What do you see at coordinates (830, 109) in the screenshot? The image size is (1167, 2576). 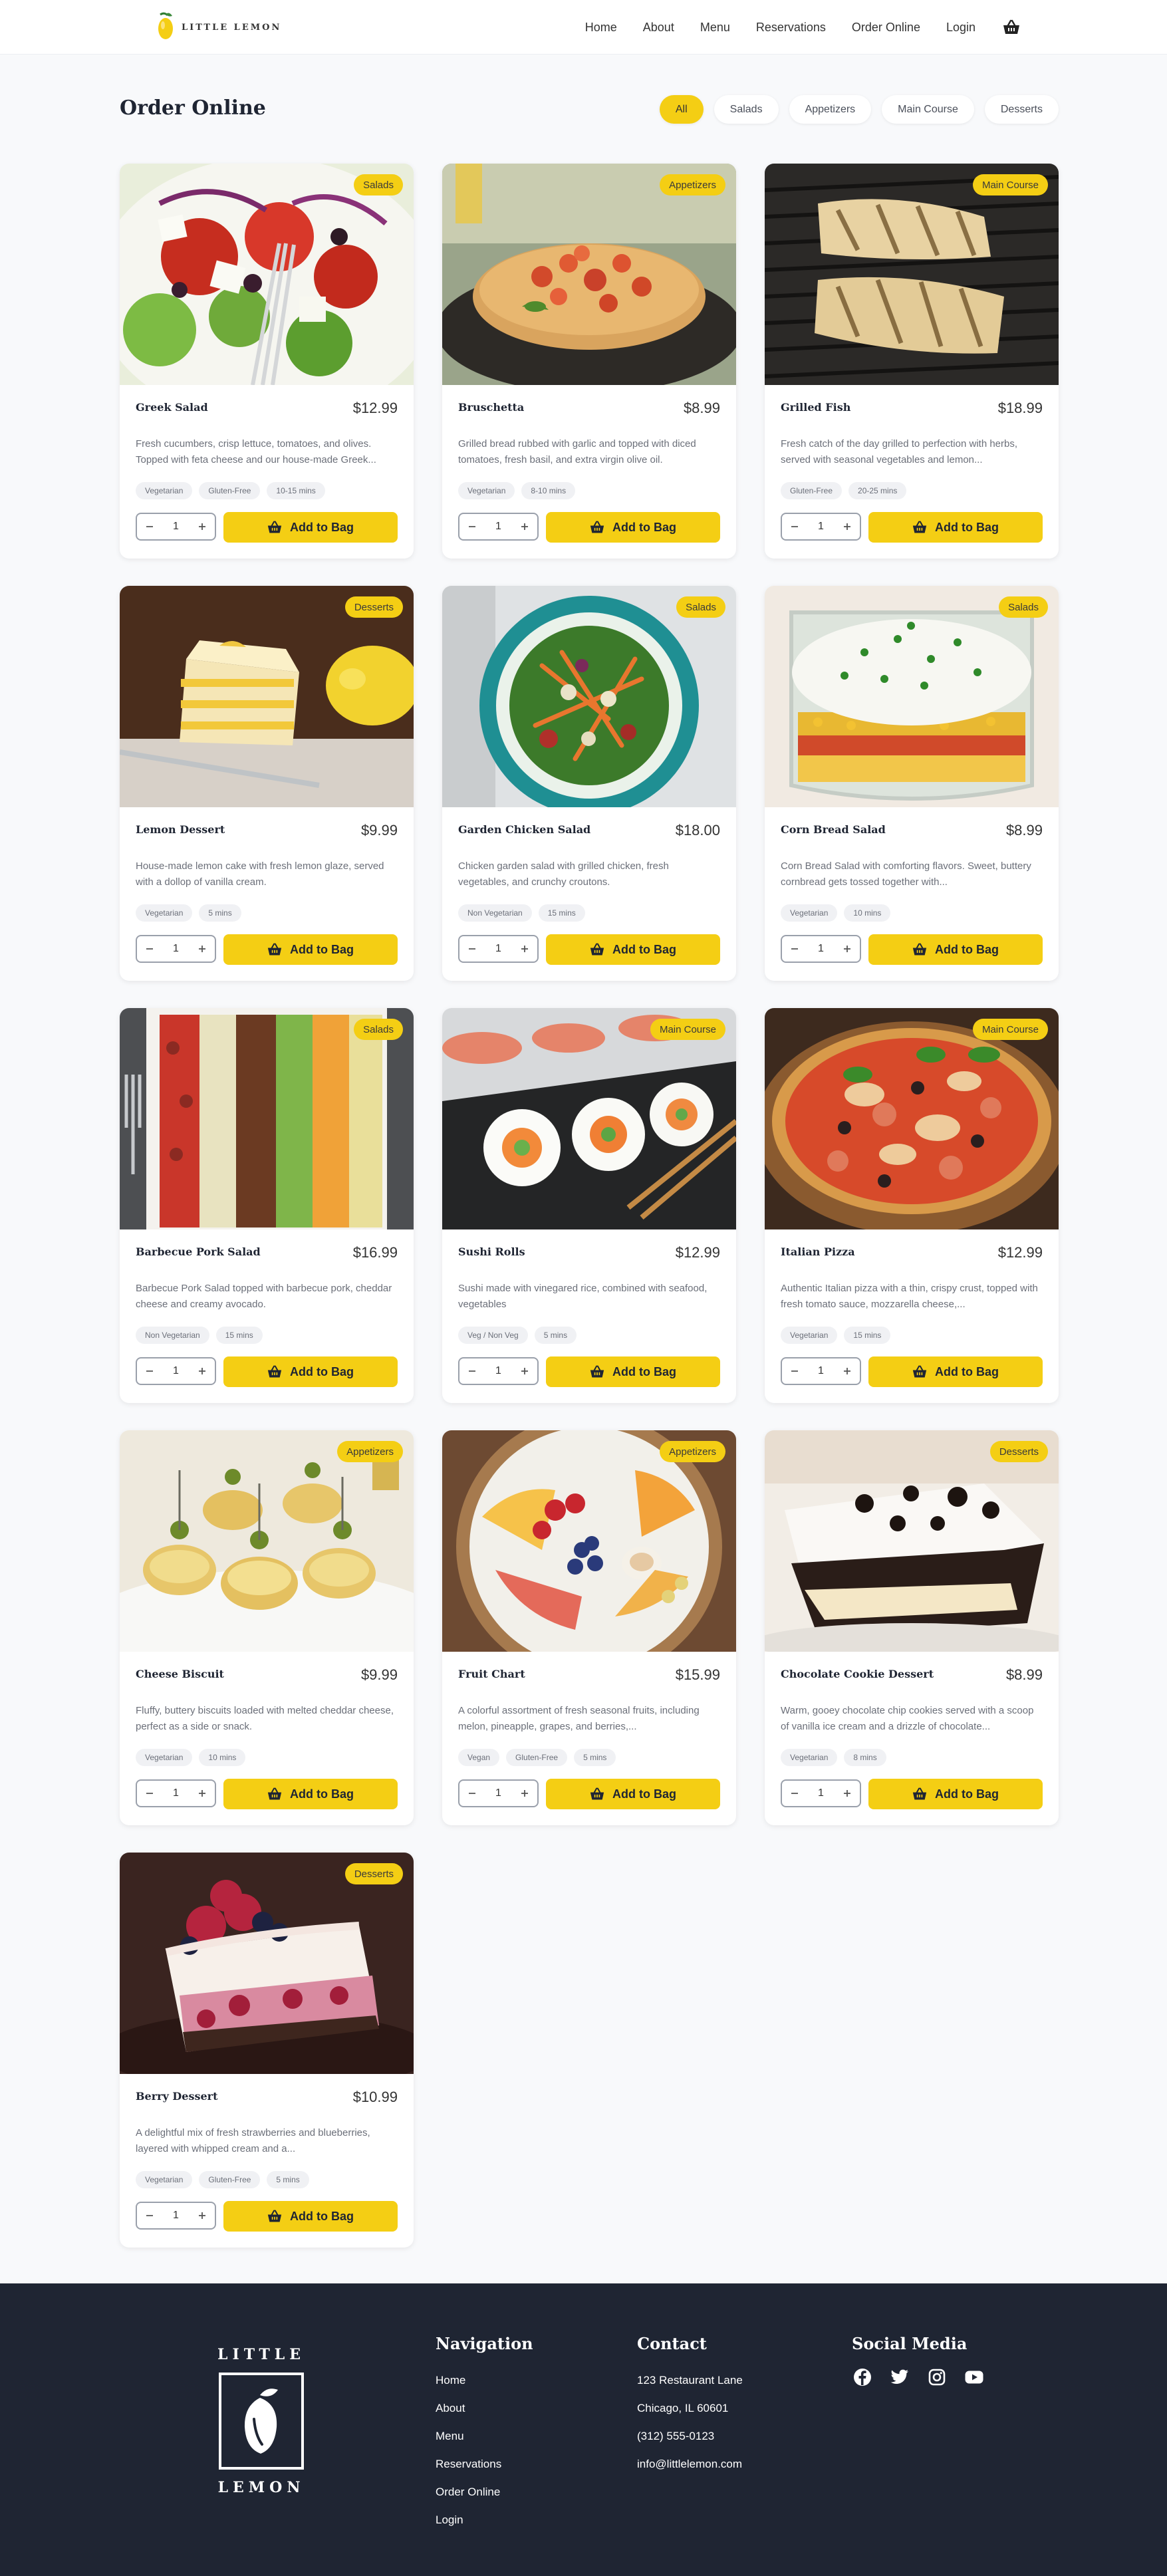 I see `filter-appetizers: Appetizers` at bounding box center [830, 109].